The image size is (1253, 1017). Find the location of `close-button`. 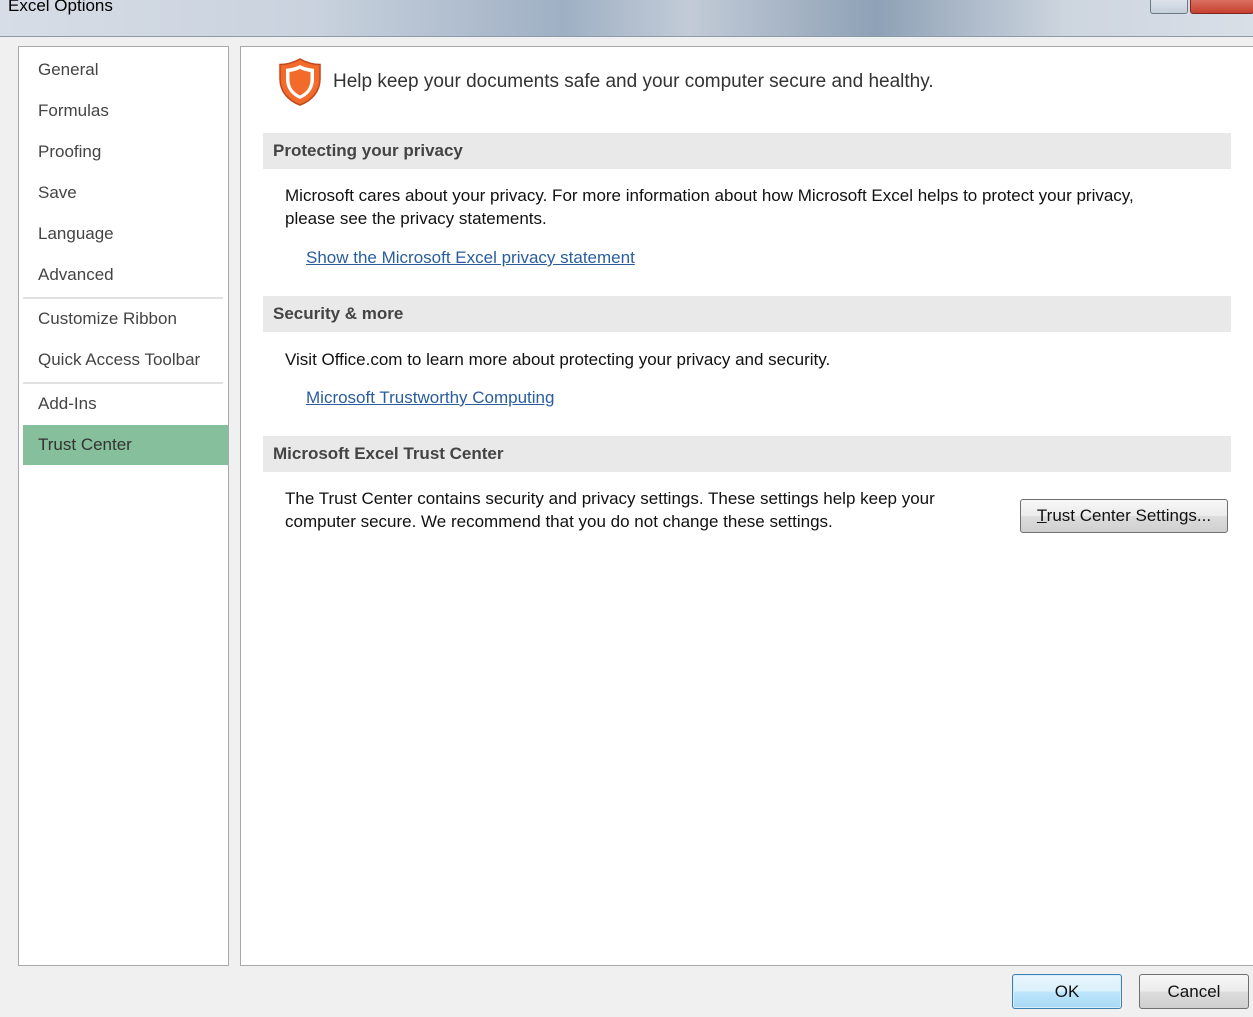

close-button is located at coordinates (1221, 7).